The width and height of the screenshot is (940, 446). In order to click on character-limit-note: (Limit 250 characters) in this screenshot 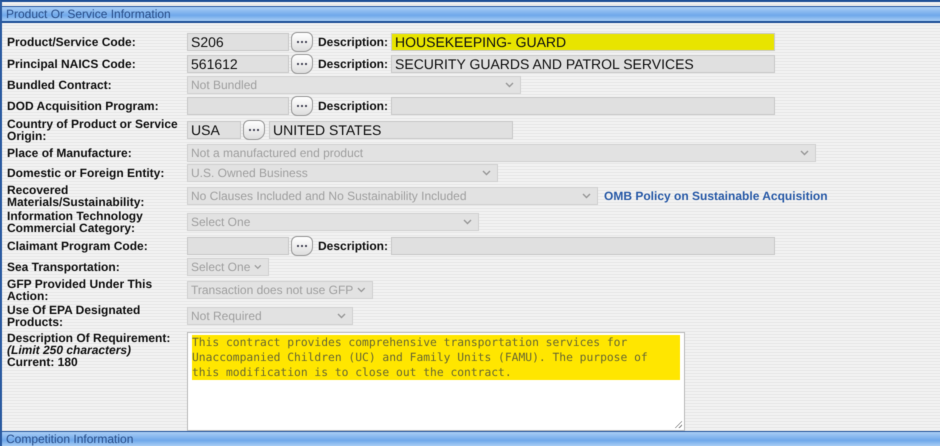, I will do `click(69, 350)`.